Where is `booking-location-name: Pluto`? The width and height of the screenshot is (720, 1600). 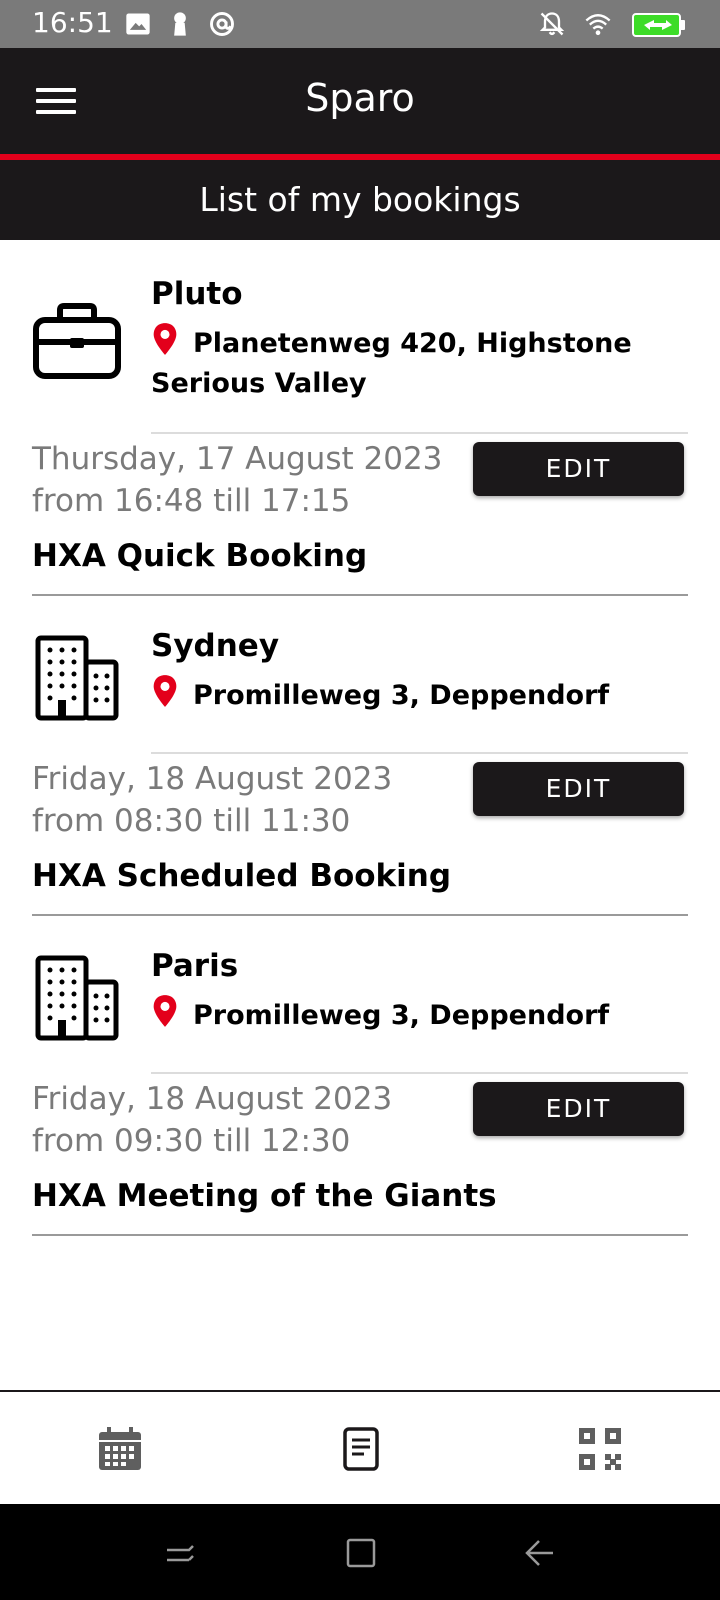 booking-location-name: Pluto is located at coordinates (197, 294).